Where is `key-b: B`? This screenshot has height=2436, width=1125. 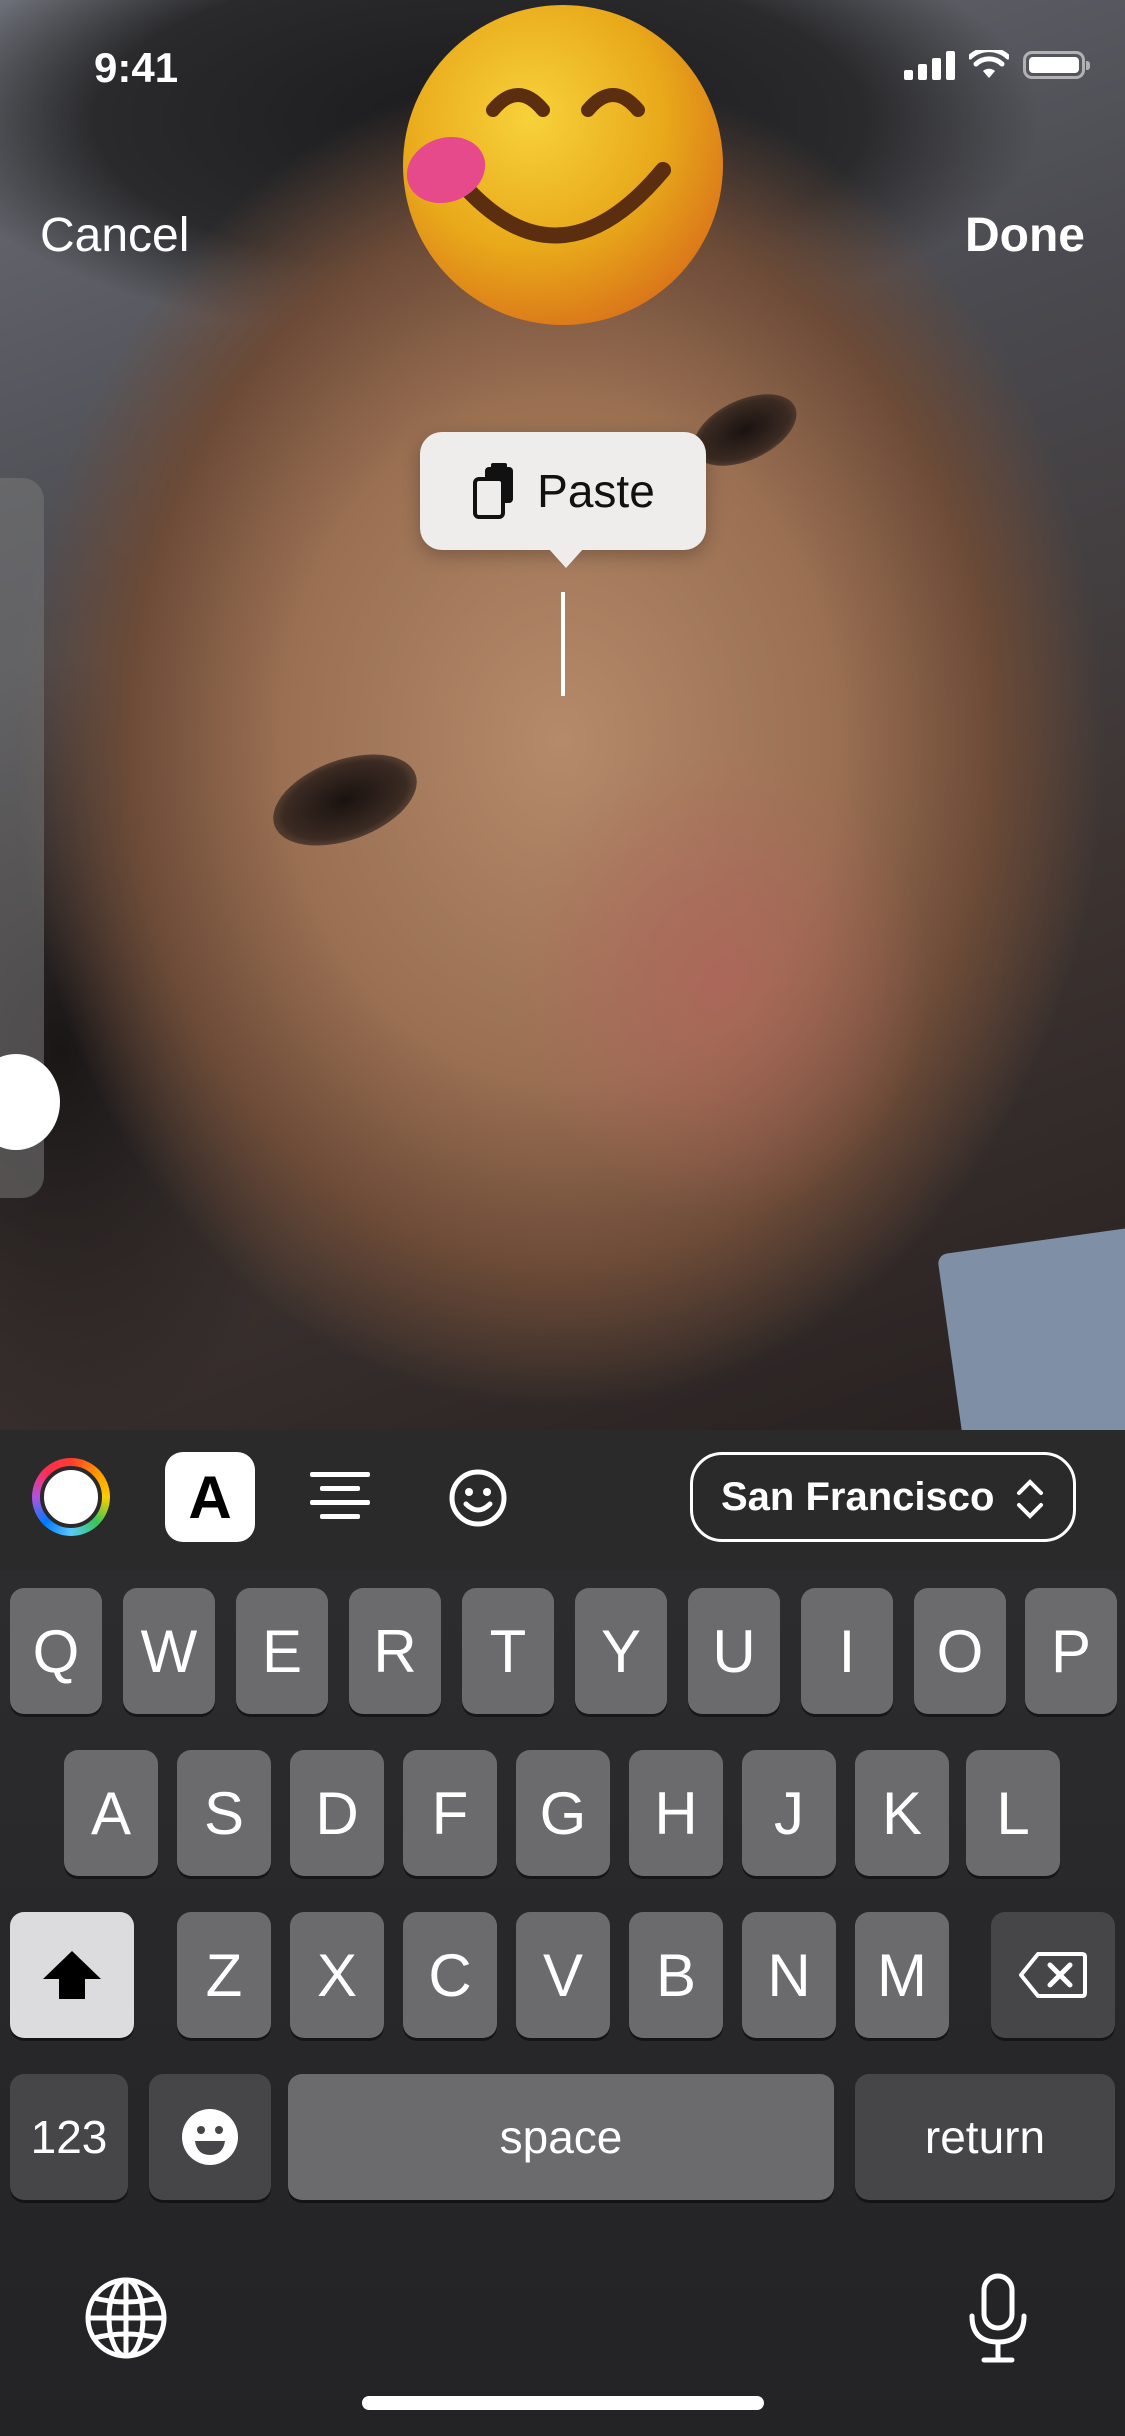
key-b: B is located at coordinates (676, 1975).